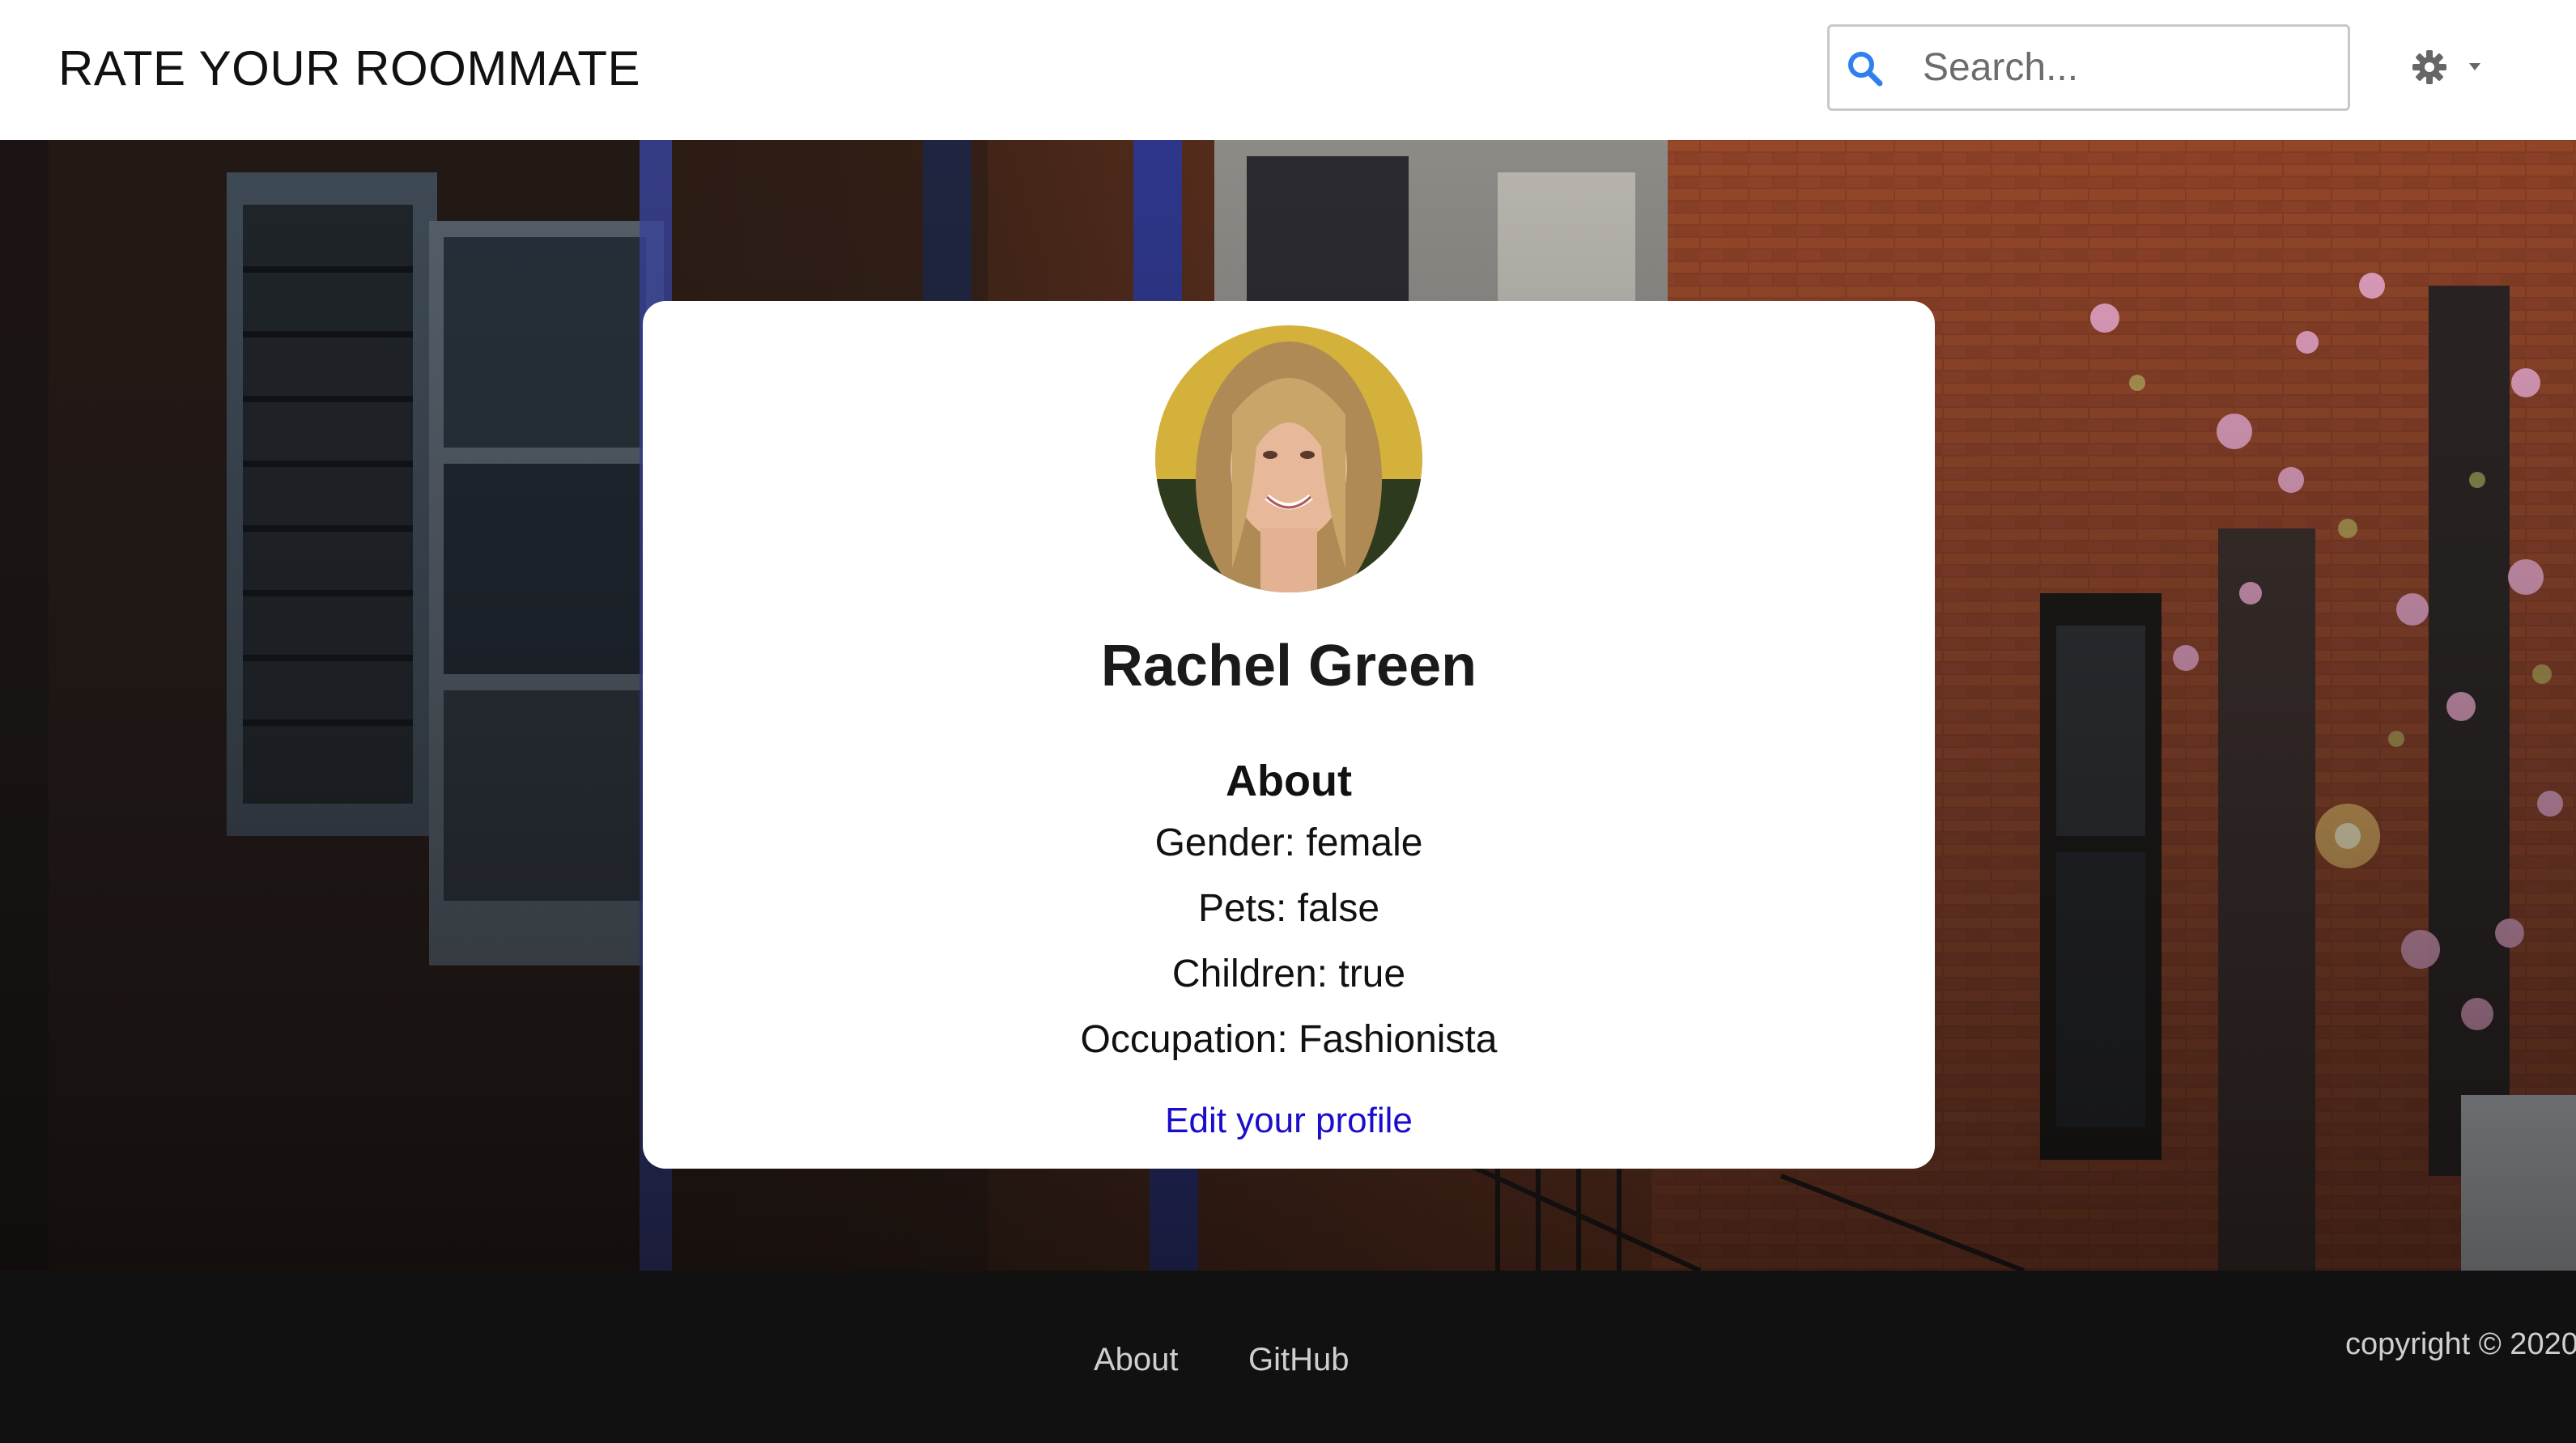  What do you see at coordinates (1289, 1039) in the screenshot?
I see `attr-occupation: Occupation: Fashionista` at bounding box center [1289, 1039].